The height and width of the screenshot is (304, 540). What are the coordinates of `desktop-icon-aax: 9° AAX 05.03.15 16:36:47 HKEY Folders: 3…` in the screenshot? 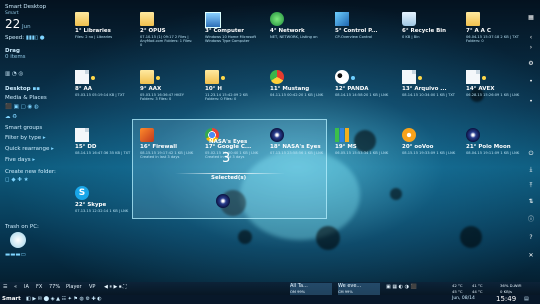 It's located at (171, 88).